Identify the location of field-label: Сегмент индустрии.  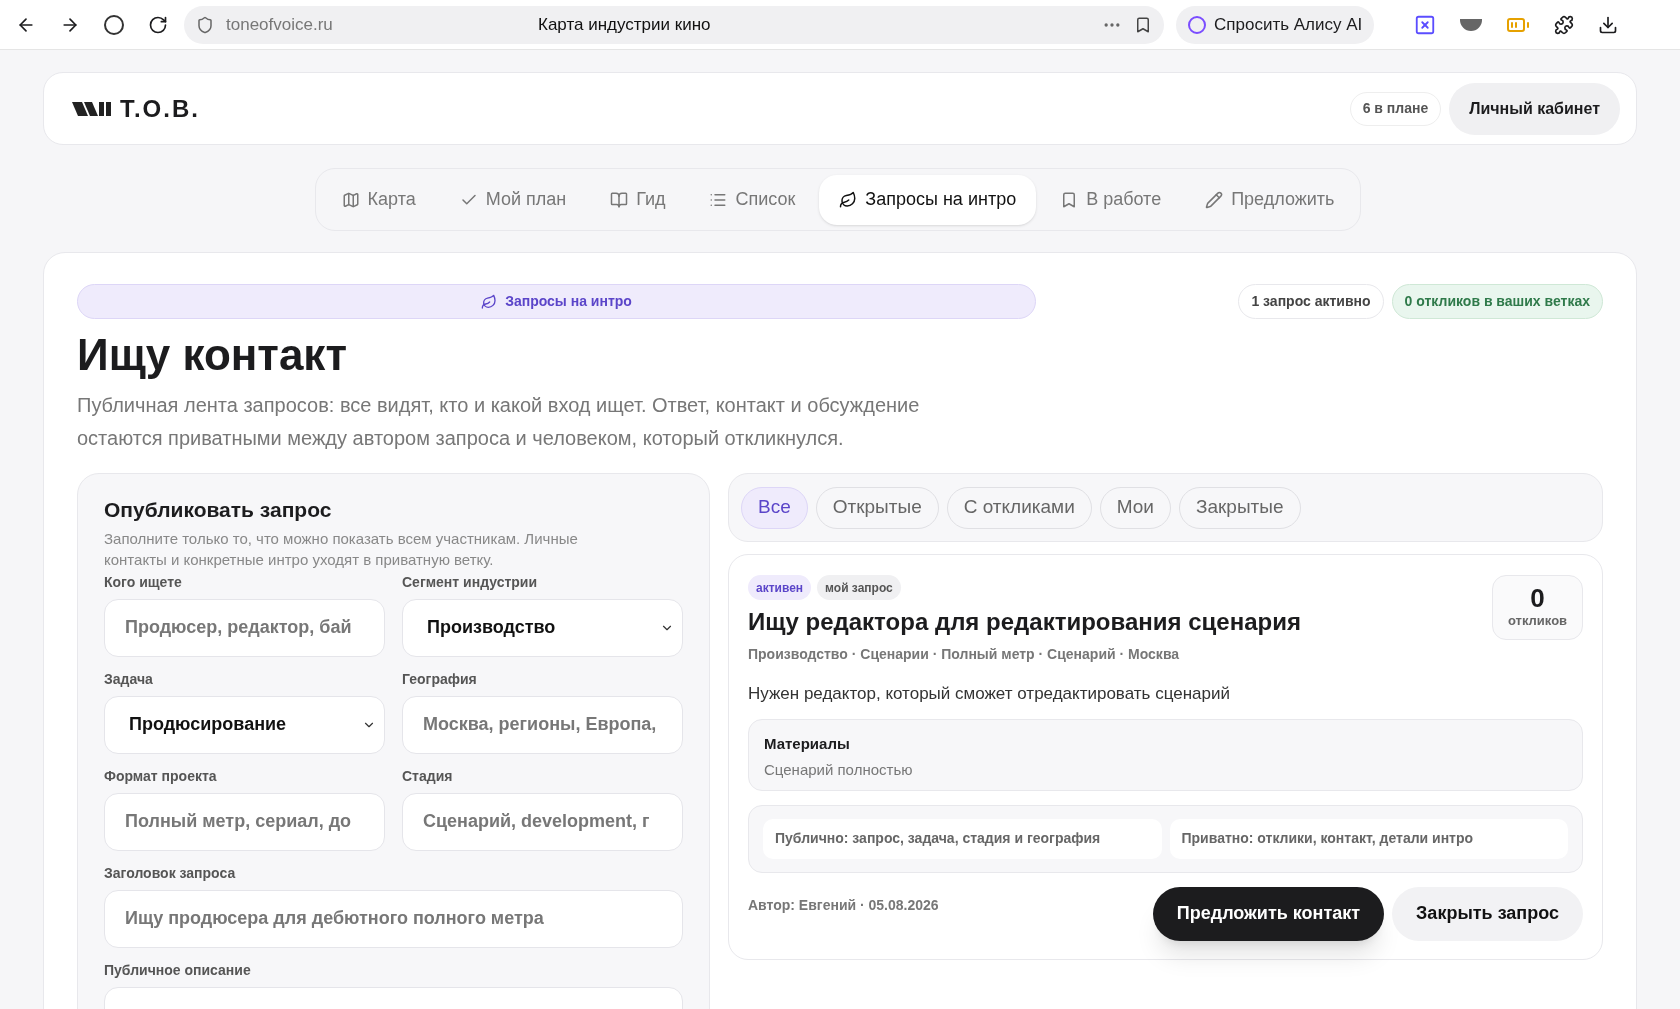
(470, 582).